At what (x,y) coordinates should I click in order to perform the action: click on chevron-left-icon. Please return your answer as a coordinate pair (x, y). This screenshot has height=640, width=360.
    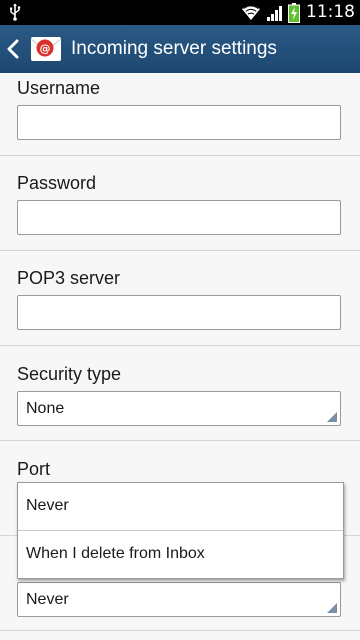
    Looking at the image, I should click on (13, 49).